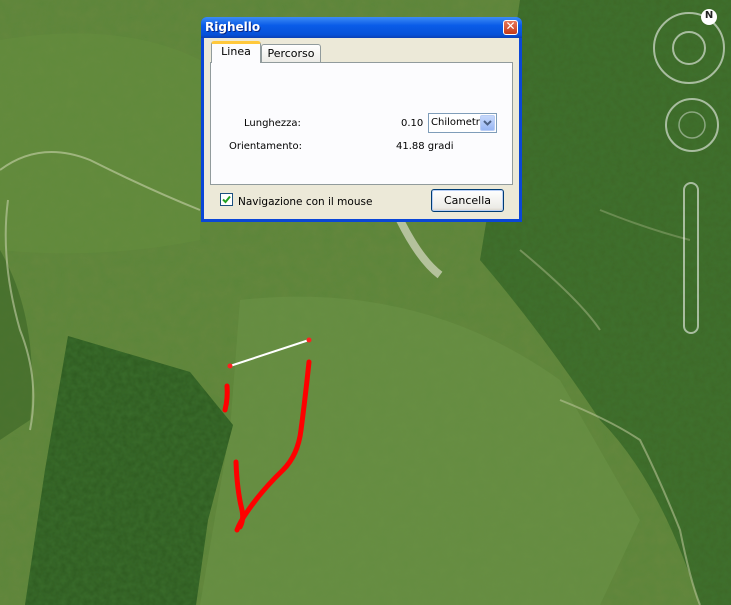 This screenshot has height=605, width=731. What do you see at coordinates (233, 27) in the screenshot?
I see `dialog-title: Righello` at bounding box center [233, 27].